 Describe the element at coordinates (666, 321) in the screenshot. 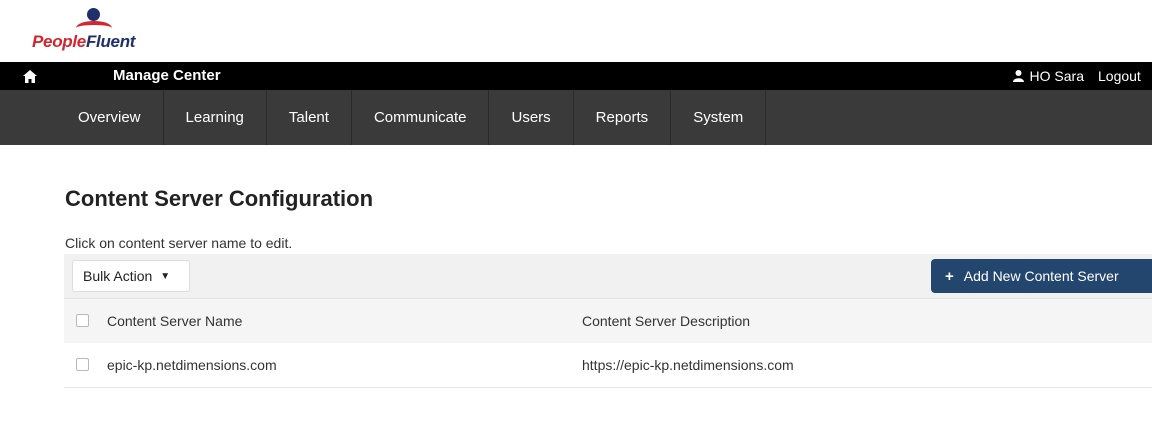

I see `column-header-description: Content Server Description` at that location.